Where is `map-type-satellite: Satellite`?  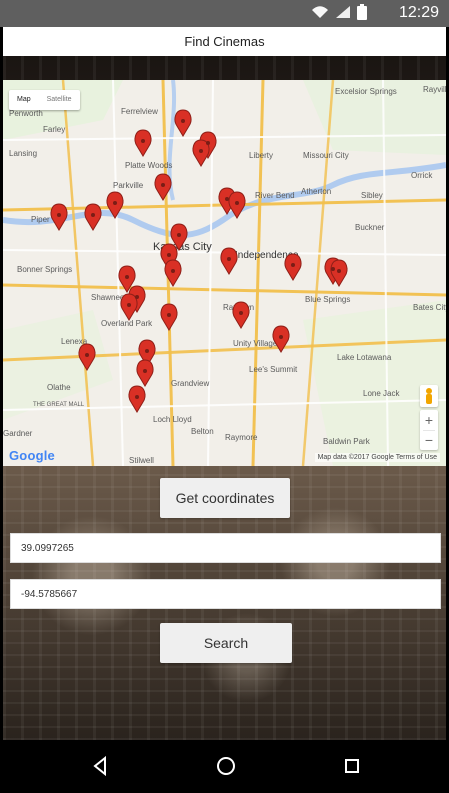 map-type-satellite: Satellite is located at coordinates (59, 100).